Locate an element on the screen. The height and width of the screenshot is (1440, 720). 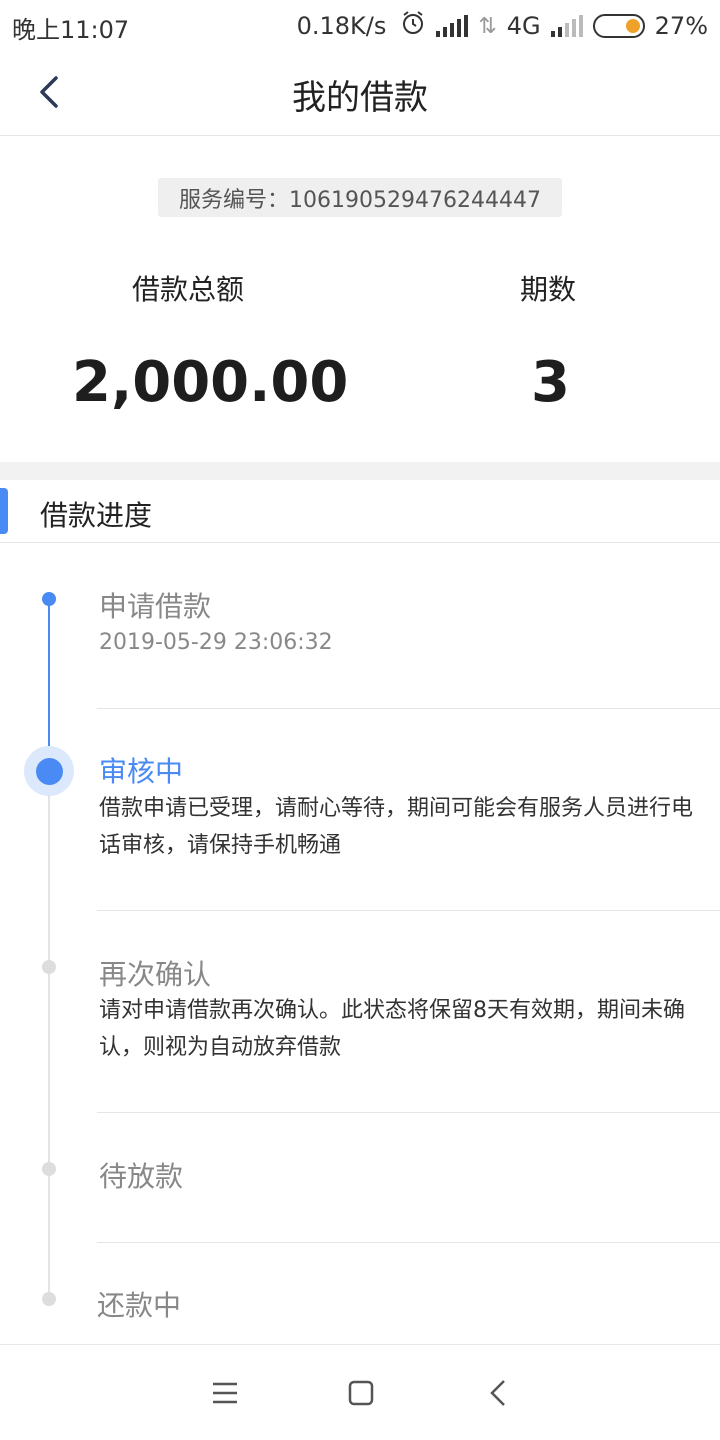
battery-icon is located at coordinates (618, 26).